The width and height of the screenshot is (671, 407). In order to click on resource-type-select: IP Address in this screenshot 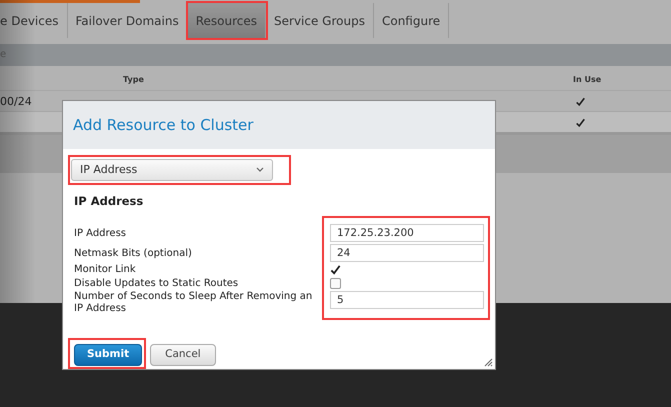, I will do `click(172, 170)`.